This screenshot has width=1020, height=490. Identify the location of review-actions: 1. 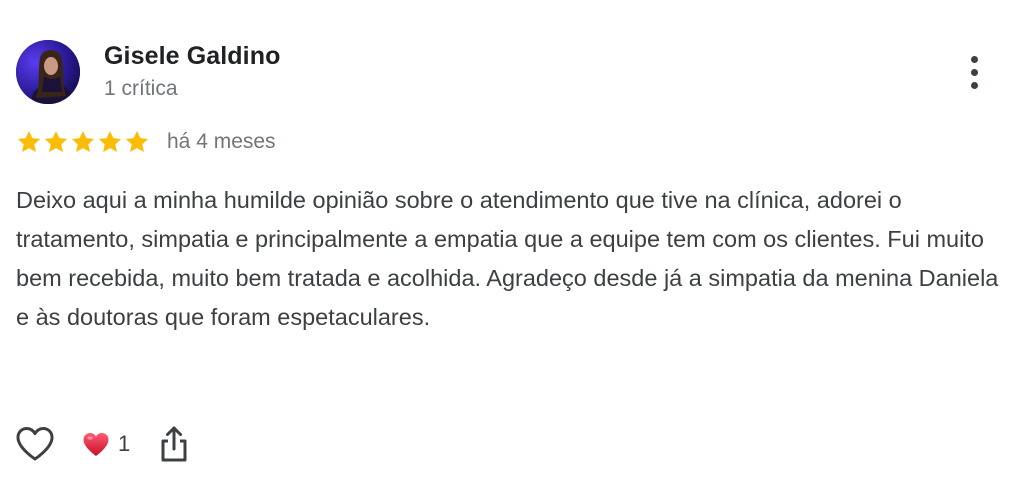
(103, 444).